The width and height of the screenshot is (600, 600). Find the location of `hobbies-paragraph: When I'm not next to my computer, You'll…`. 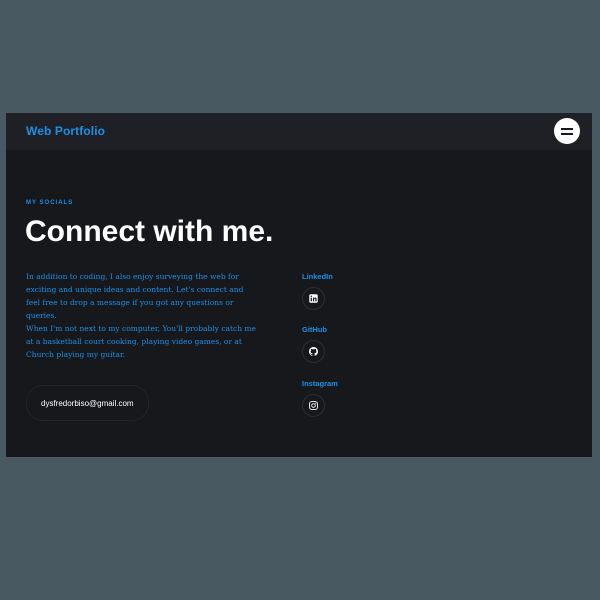

hobbies-paragraph: When I'm not next to my computer, You'll… is located at coordinates (141, 341).